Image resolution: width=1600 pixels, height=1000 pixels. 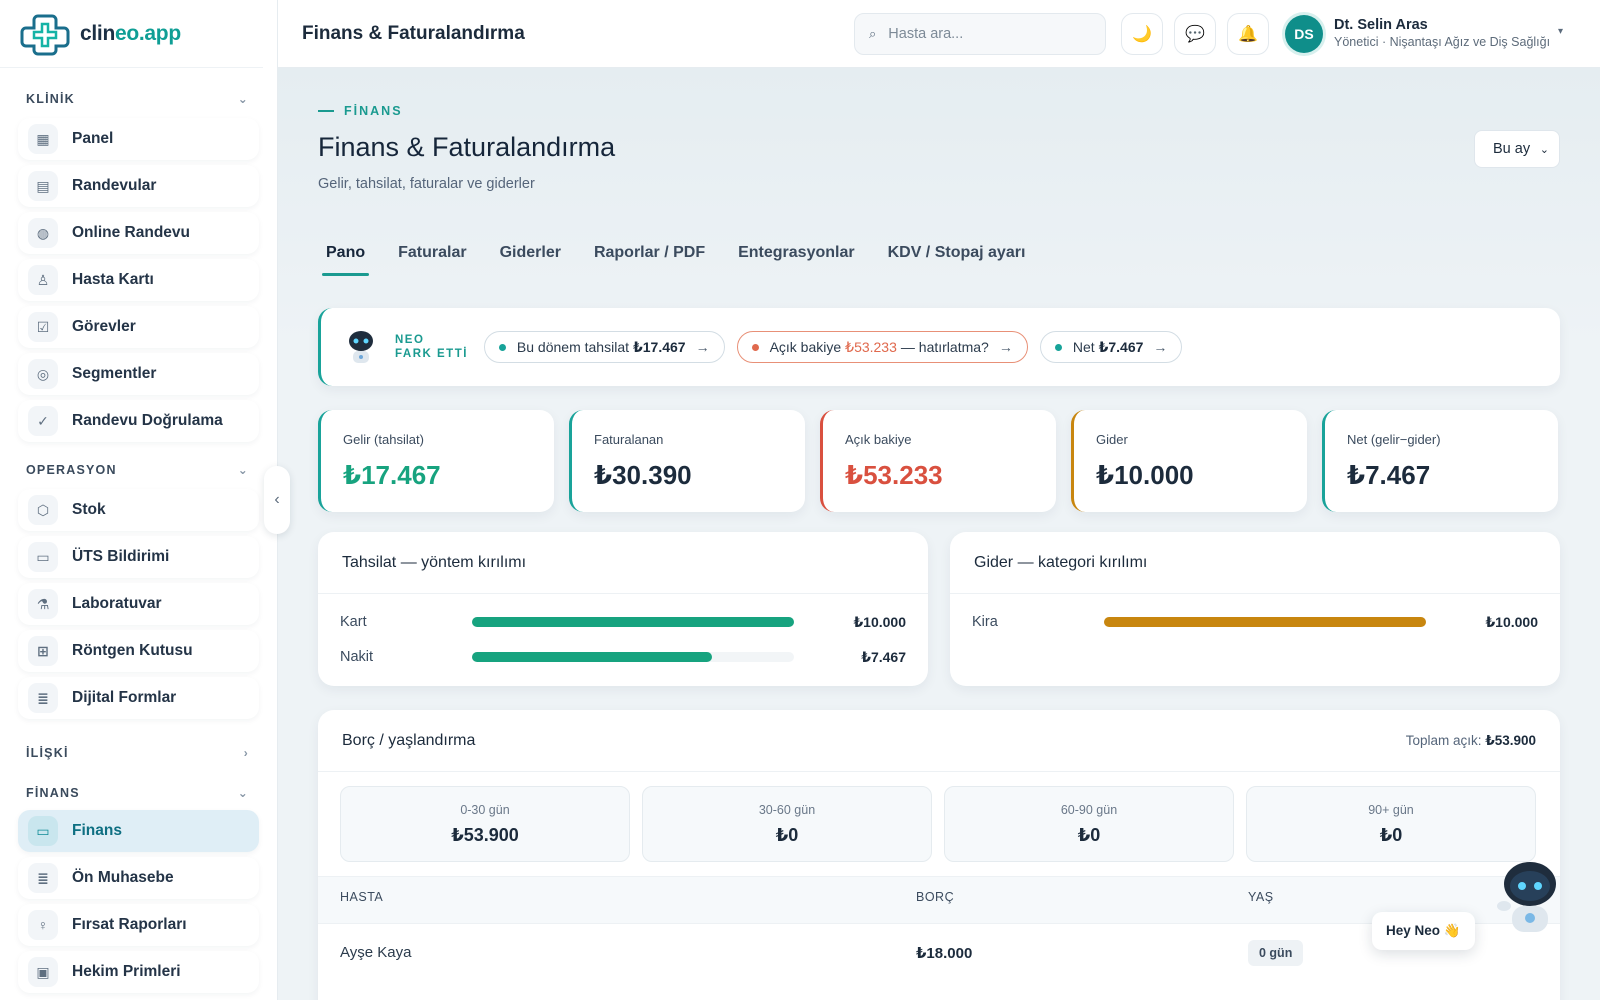 I want to click on tab-faturalar: Faturalar, so click(x=432, y=260).